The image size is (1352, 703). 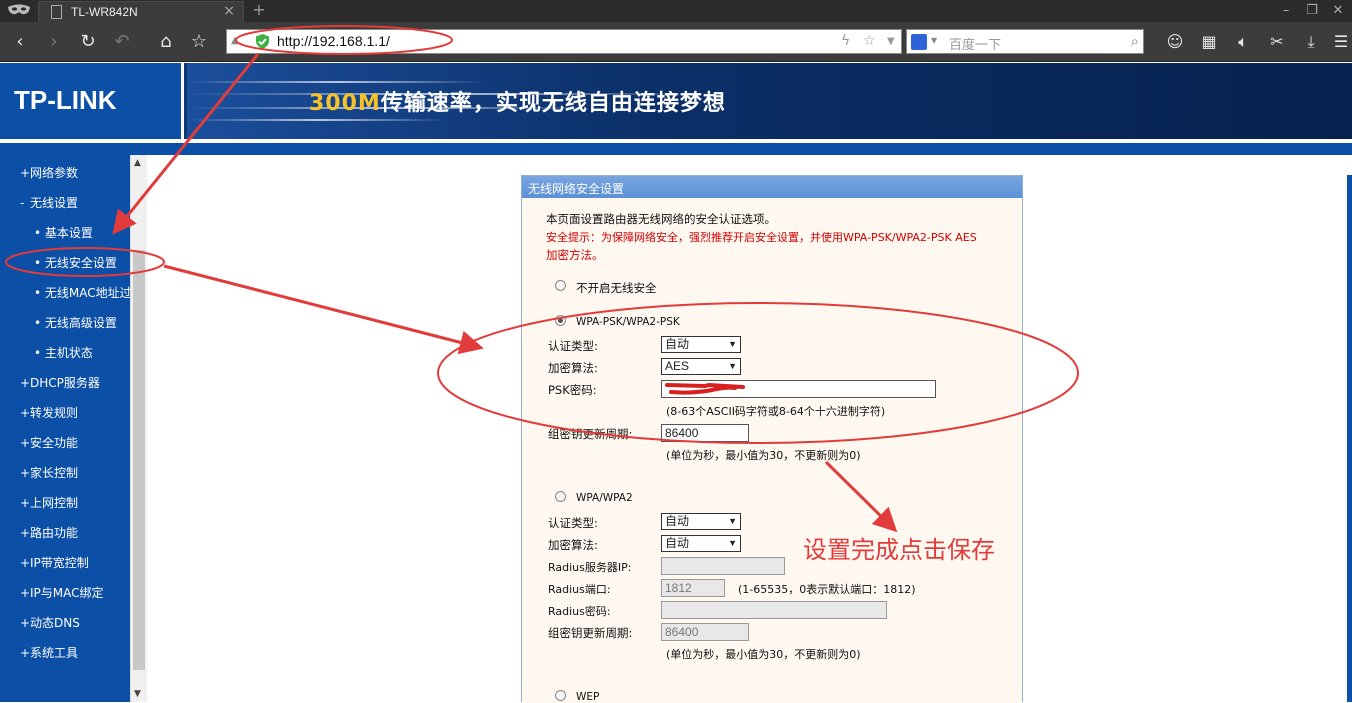 I want to click on encryption-value: AES, so click(x=677, y=366).